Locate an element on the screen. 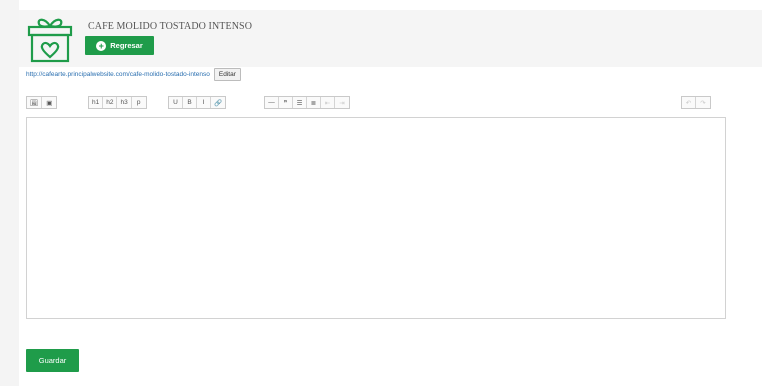  outdent-icon: ⇤ is located at coordinates (328, 102).